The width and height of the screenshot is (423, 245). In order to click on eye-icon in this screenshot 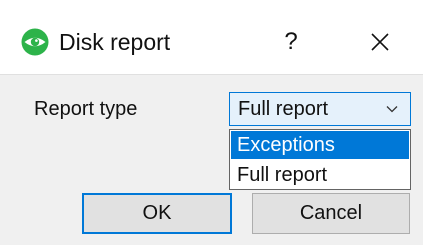, I will do `click(35, 42)`.